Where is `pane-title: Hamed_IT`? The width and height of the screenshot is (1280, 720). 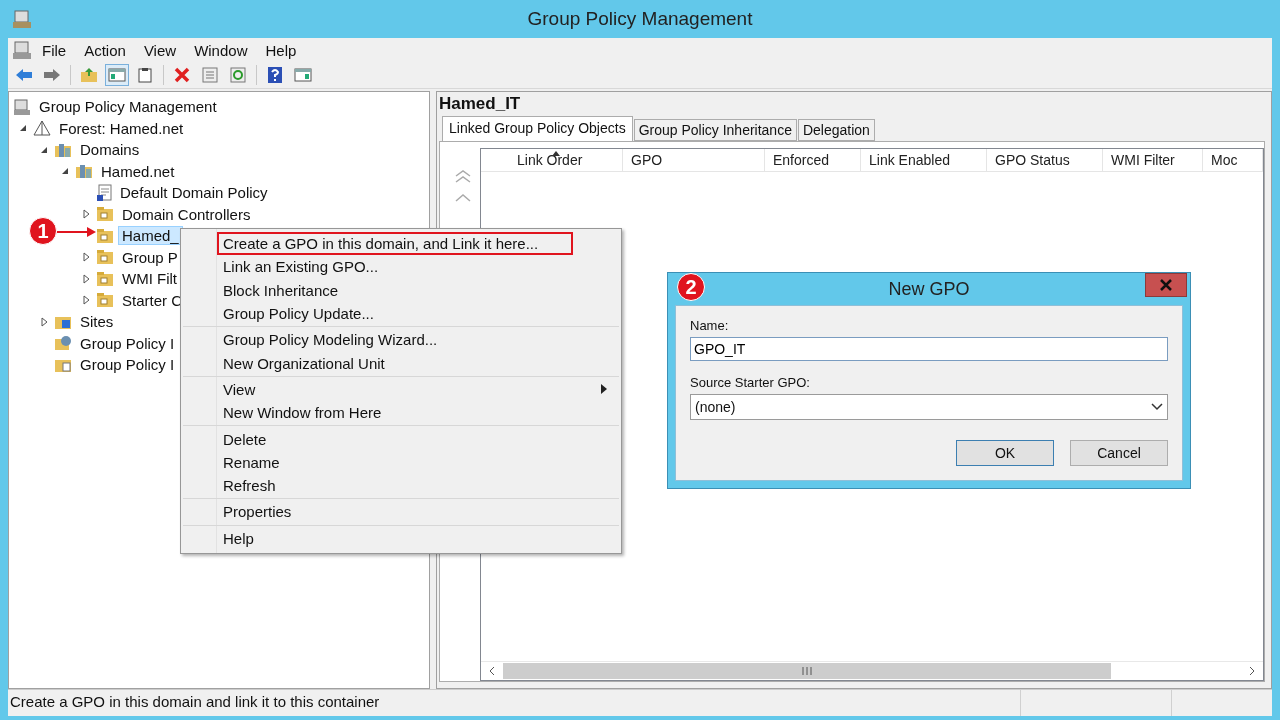 pane-title: Hamed_IT is located at coordinates (480, 104).